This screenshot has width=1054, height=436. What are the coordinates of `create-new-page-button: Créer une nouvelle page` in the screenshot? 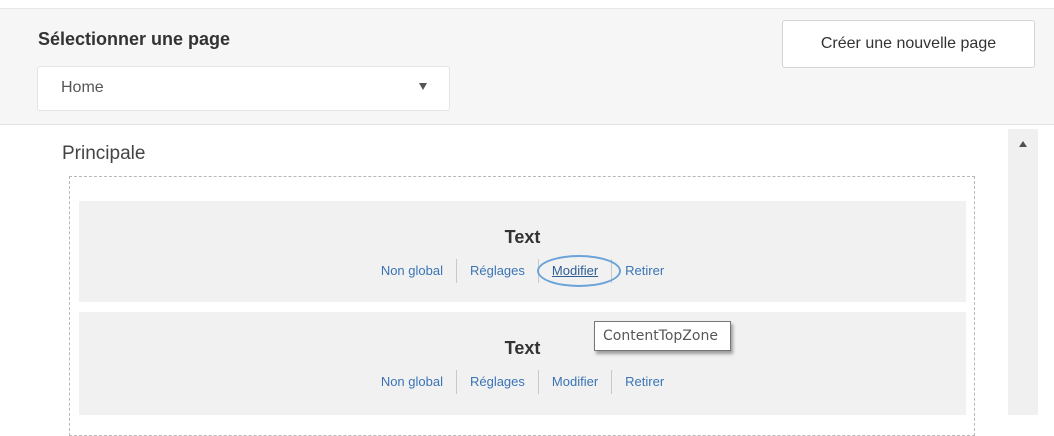 It's located at (908, 44).